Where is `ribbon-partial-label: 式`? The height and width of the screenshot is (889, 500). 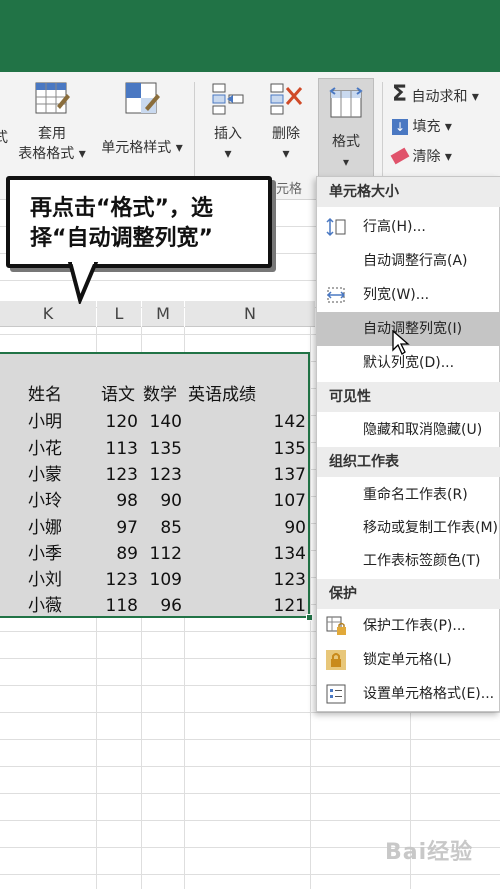 ribbon-partial-label: 式 is located at coordinates (4, 138).